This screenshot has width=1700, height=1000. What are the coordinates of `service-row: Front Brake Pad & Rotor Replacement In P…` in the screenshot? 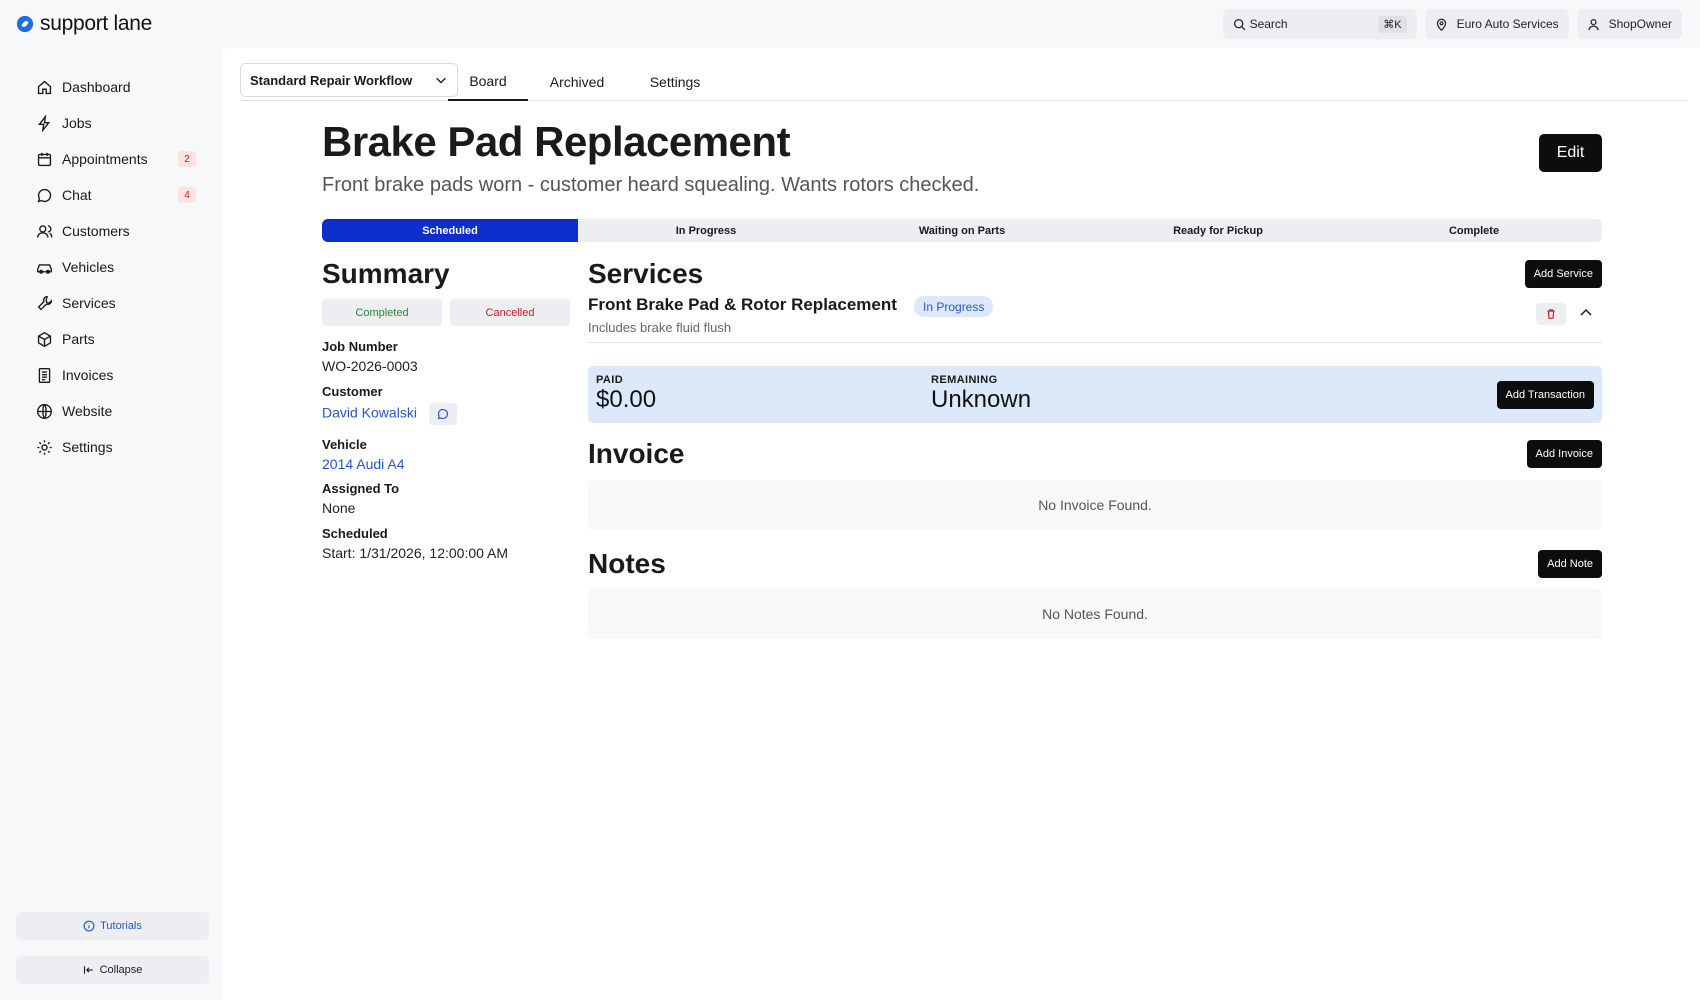 It's located at (1095, 319).